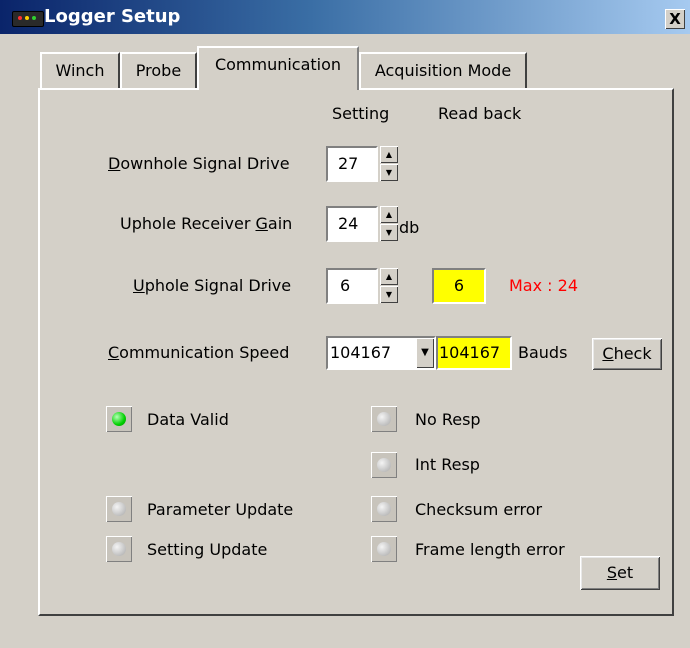  What do you see at coordinates (474, 353) in the screenshot?
I see `communication-speed-readback: 104167` at bounding box center [474, 353].